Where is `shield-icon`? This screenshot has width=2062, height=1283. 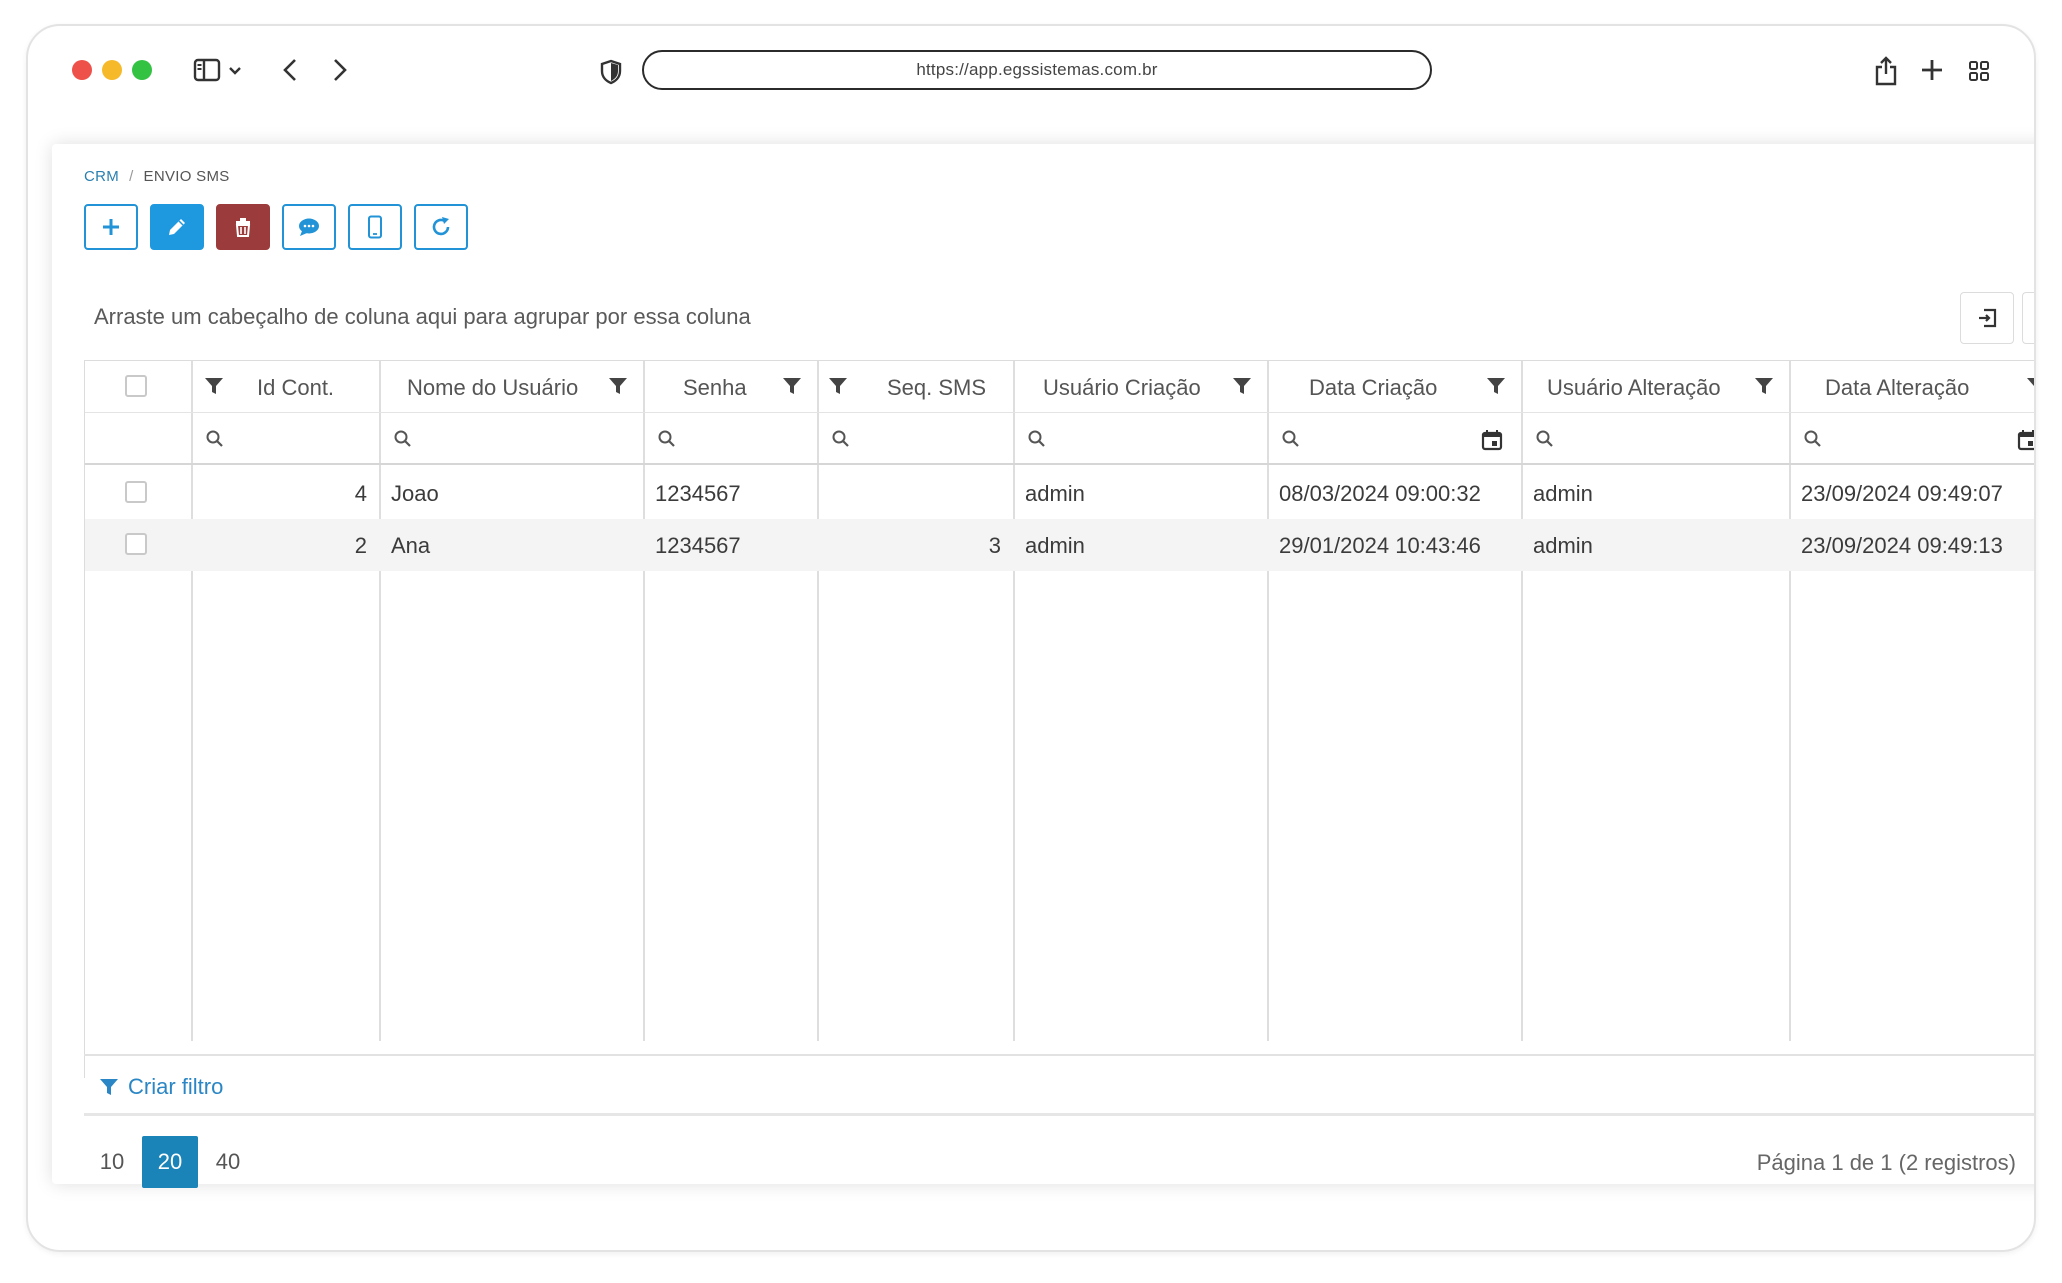 shield-icon is located at coordinates (611, 72).